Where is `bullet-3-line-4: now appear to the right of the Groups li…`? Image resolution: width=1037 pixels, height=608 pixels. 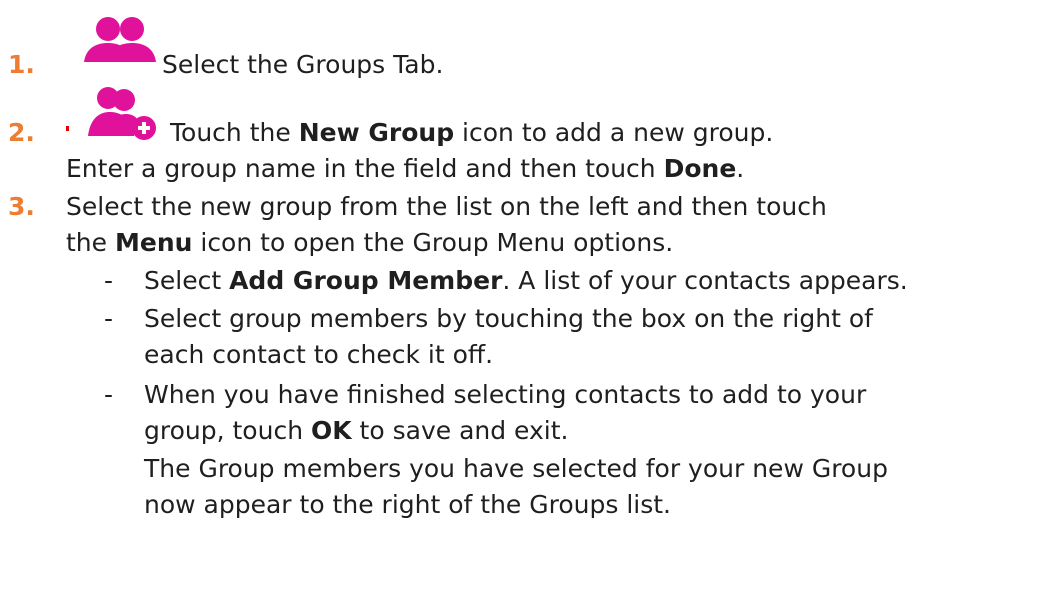 bullet-3-line-4: now appear to the right of the Groups li… is located at coordinates (407, 504).